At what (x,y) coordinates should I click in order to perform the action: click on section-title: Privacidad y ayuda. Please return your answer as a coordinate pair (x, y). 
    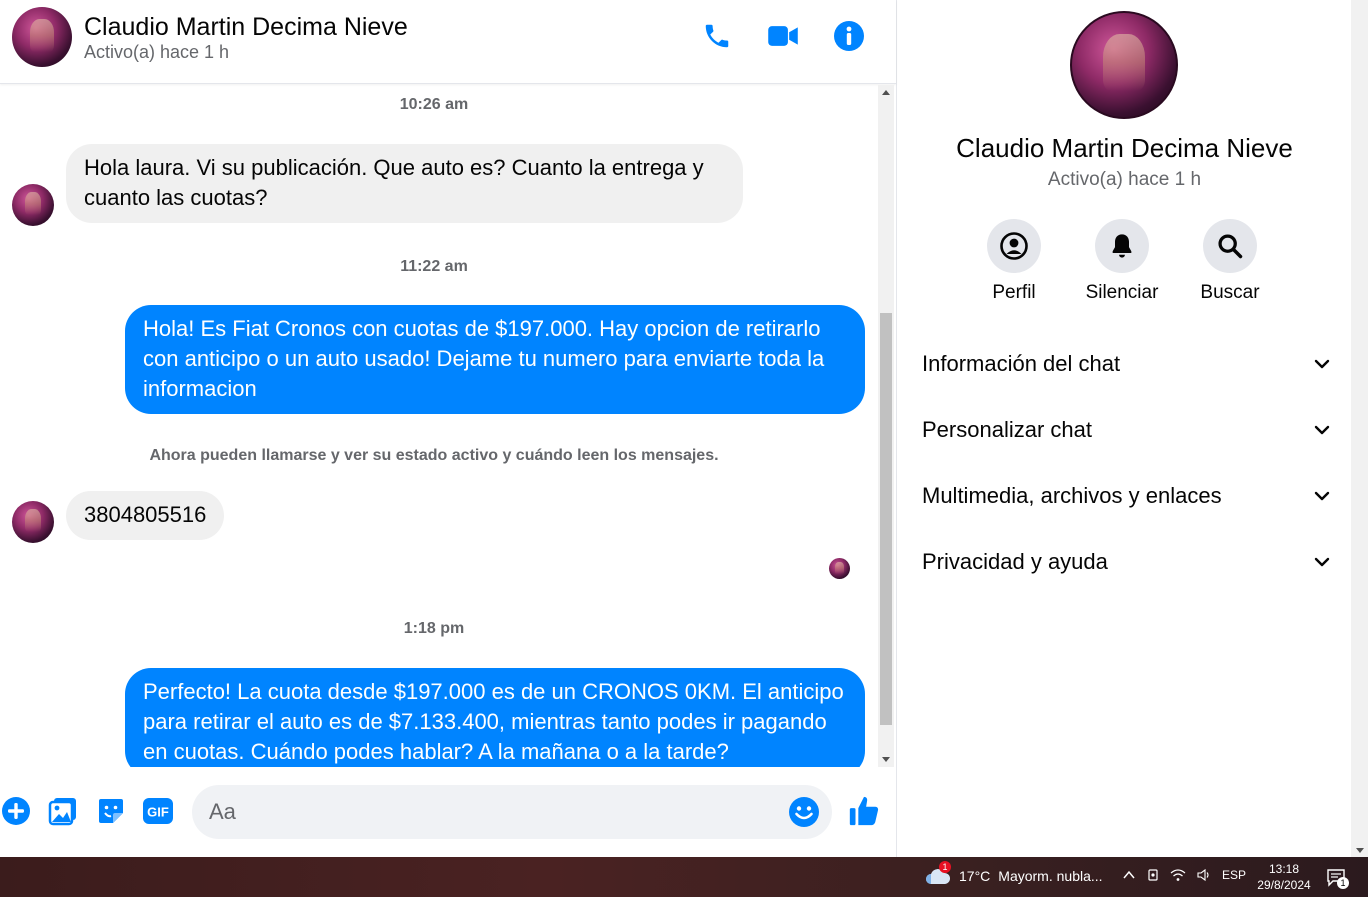
    Looking at the image, I should click on (1015, 561).